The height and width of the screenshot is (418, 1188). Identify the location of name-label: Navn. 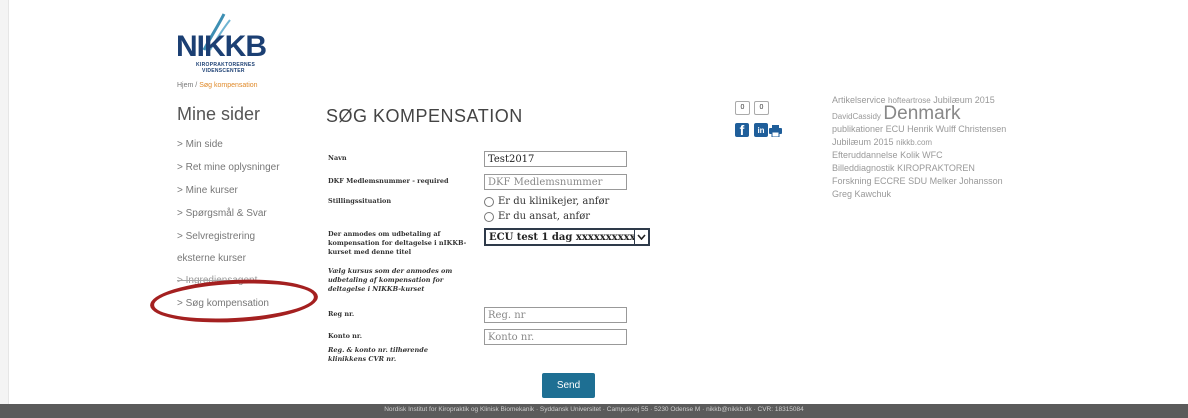
(337, 158).